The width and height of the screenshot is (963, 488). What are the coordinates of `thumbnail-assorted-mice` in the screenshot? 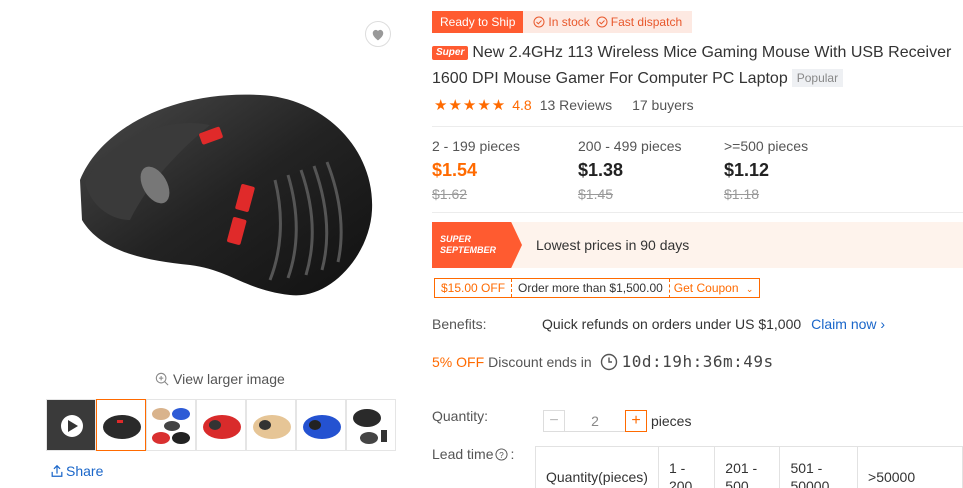 It's located at (171, 425).